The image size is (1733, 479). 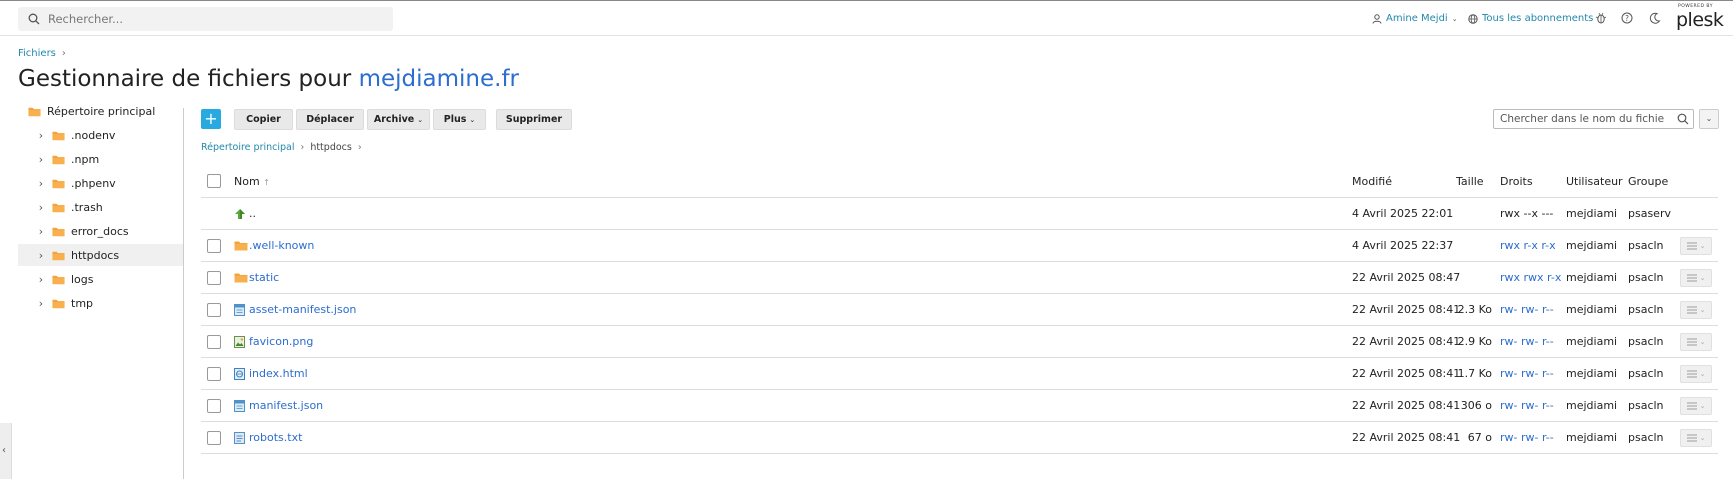 What do you see at coordinates (275, 437) in the screenshot?
I see `file-name-link: robots.txt` at bounding box center [275, 437].